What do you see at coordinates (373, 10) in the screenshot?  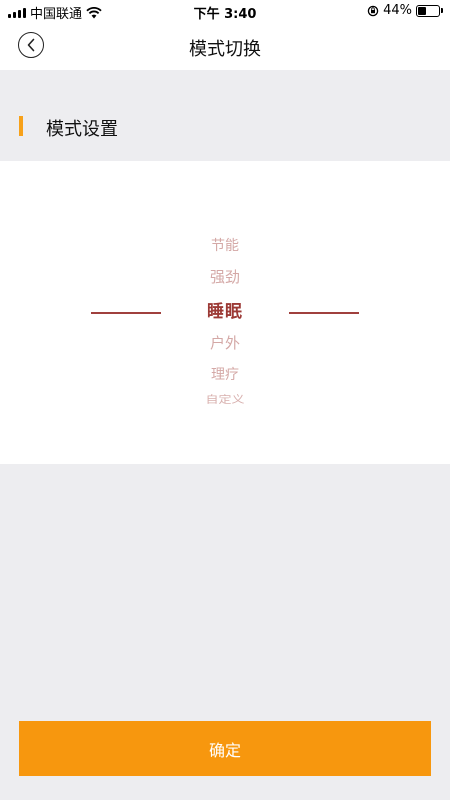 I see `orientation-lock-icon` at bounding box center [373, 10].